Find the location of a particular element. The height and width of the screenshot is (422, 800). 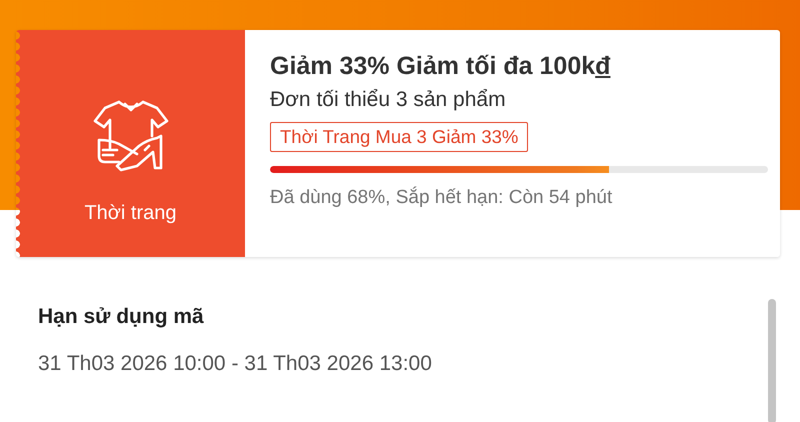

category-label: Thời trang is located at coordinates (130, 213).